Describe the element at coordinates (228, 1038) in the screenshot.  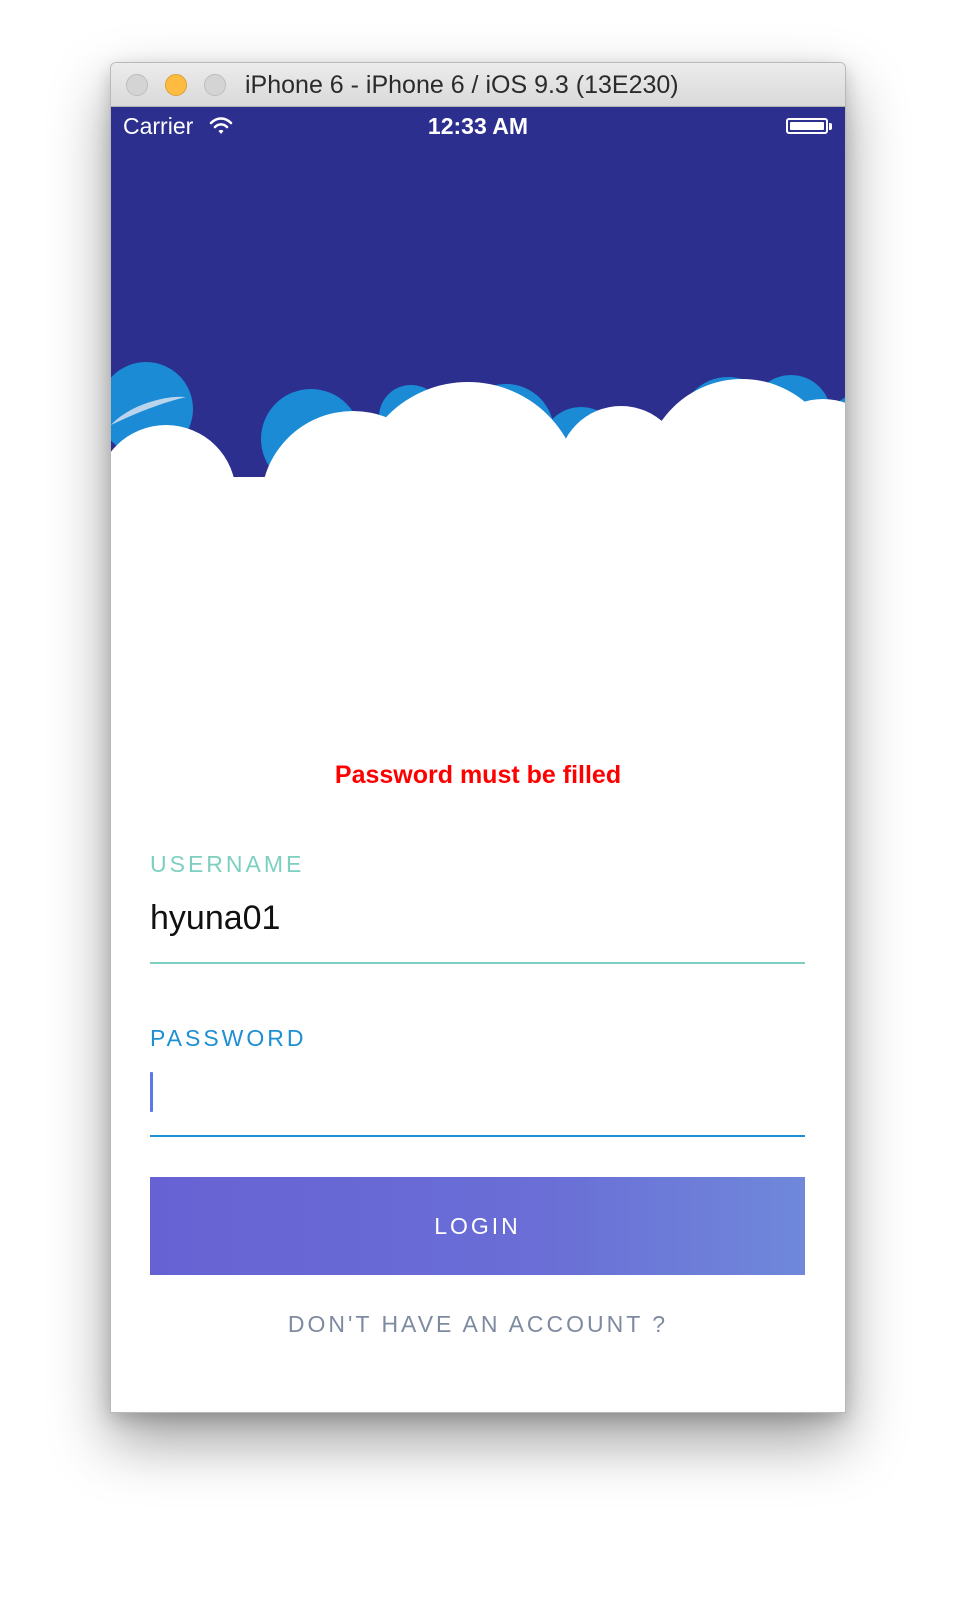
I see `password-label: PASSWORD` at that location.